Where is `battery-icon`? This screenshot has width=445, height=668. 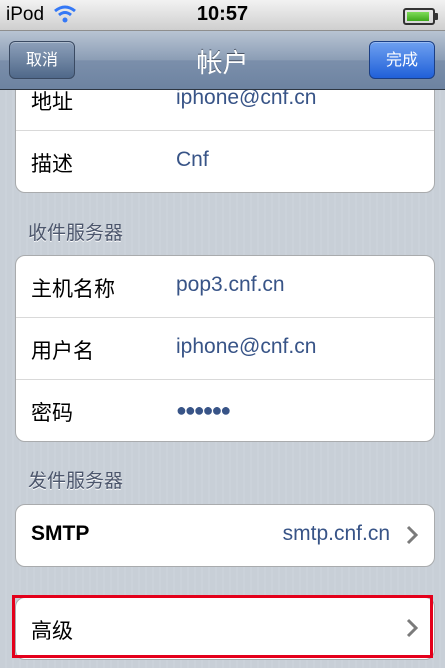
battery-icon is located at coordinates (420, 16).